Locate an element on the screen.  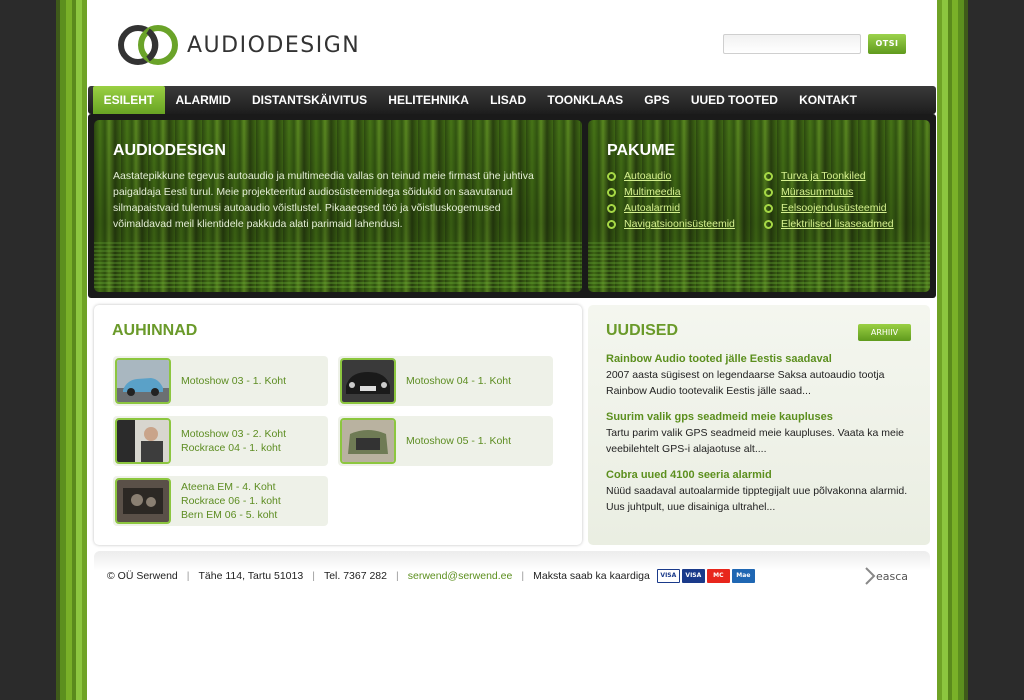
left-decor-stripes is located at coordinates (45, 350).